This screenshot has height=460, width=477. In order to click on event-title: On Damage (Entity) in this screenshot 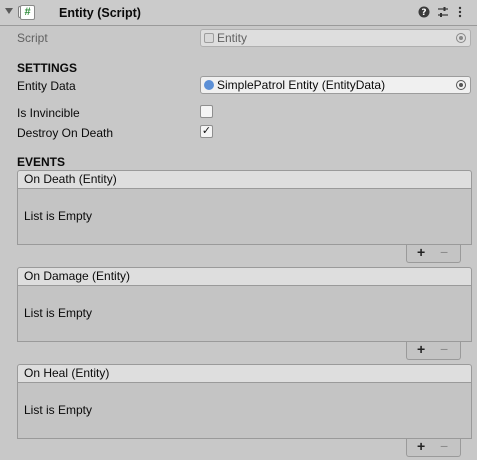, I will do `click(244, 276)`.